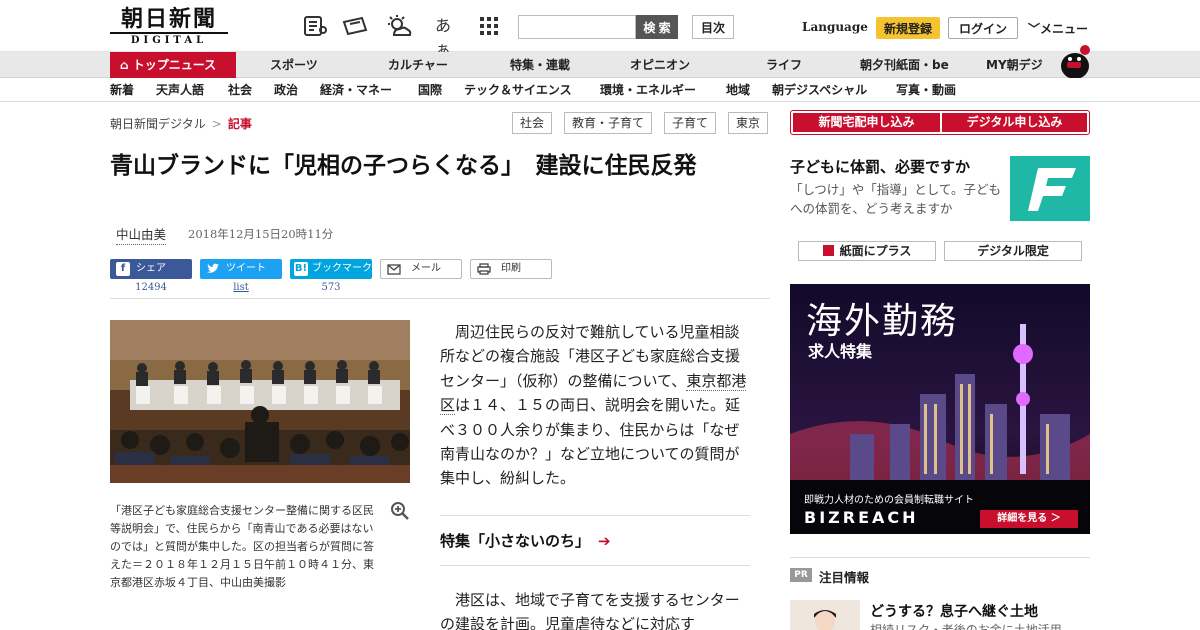 The width and height of the screenshot is (1200, 630). I want to click on digital-limited-button: デジタル限定, so click(1013, 251).